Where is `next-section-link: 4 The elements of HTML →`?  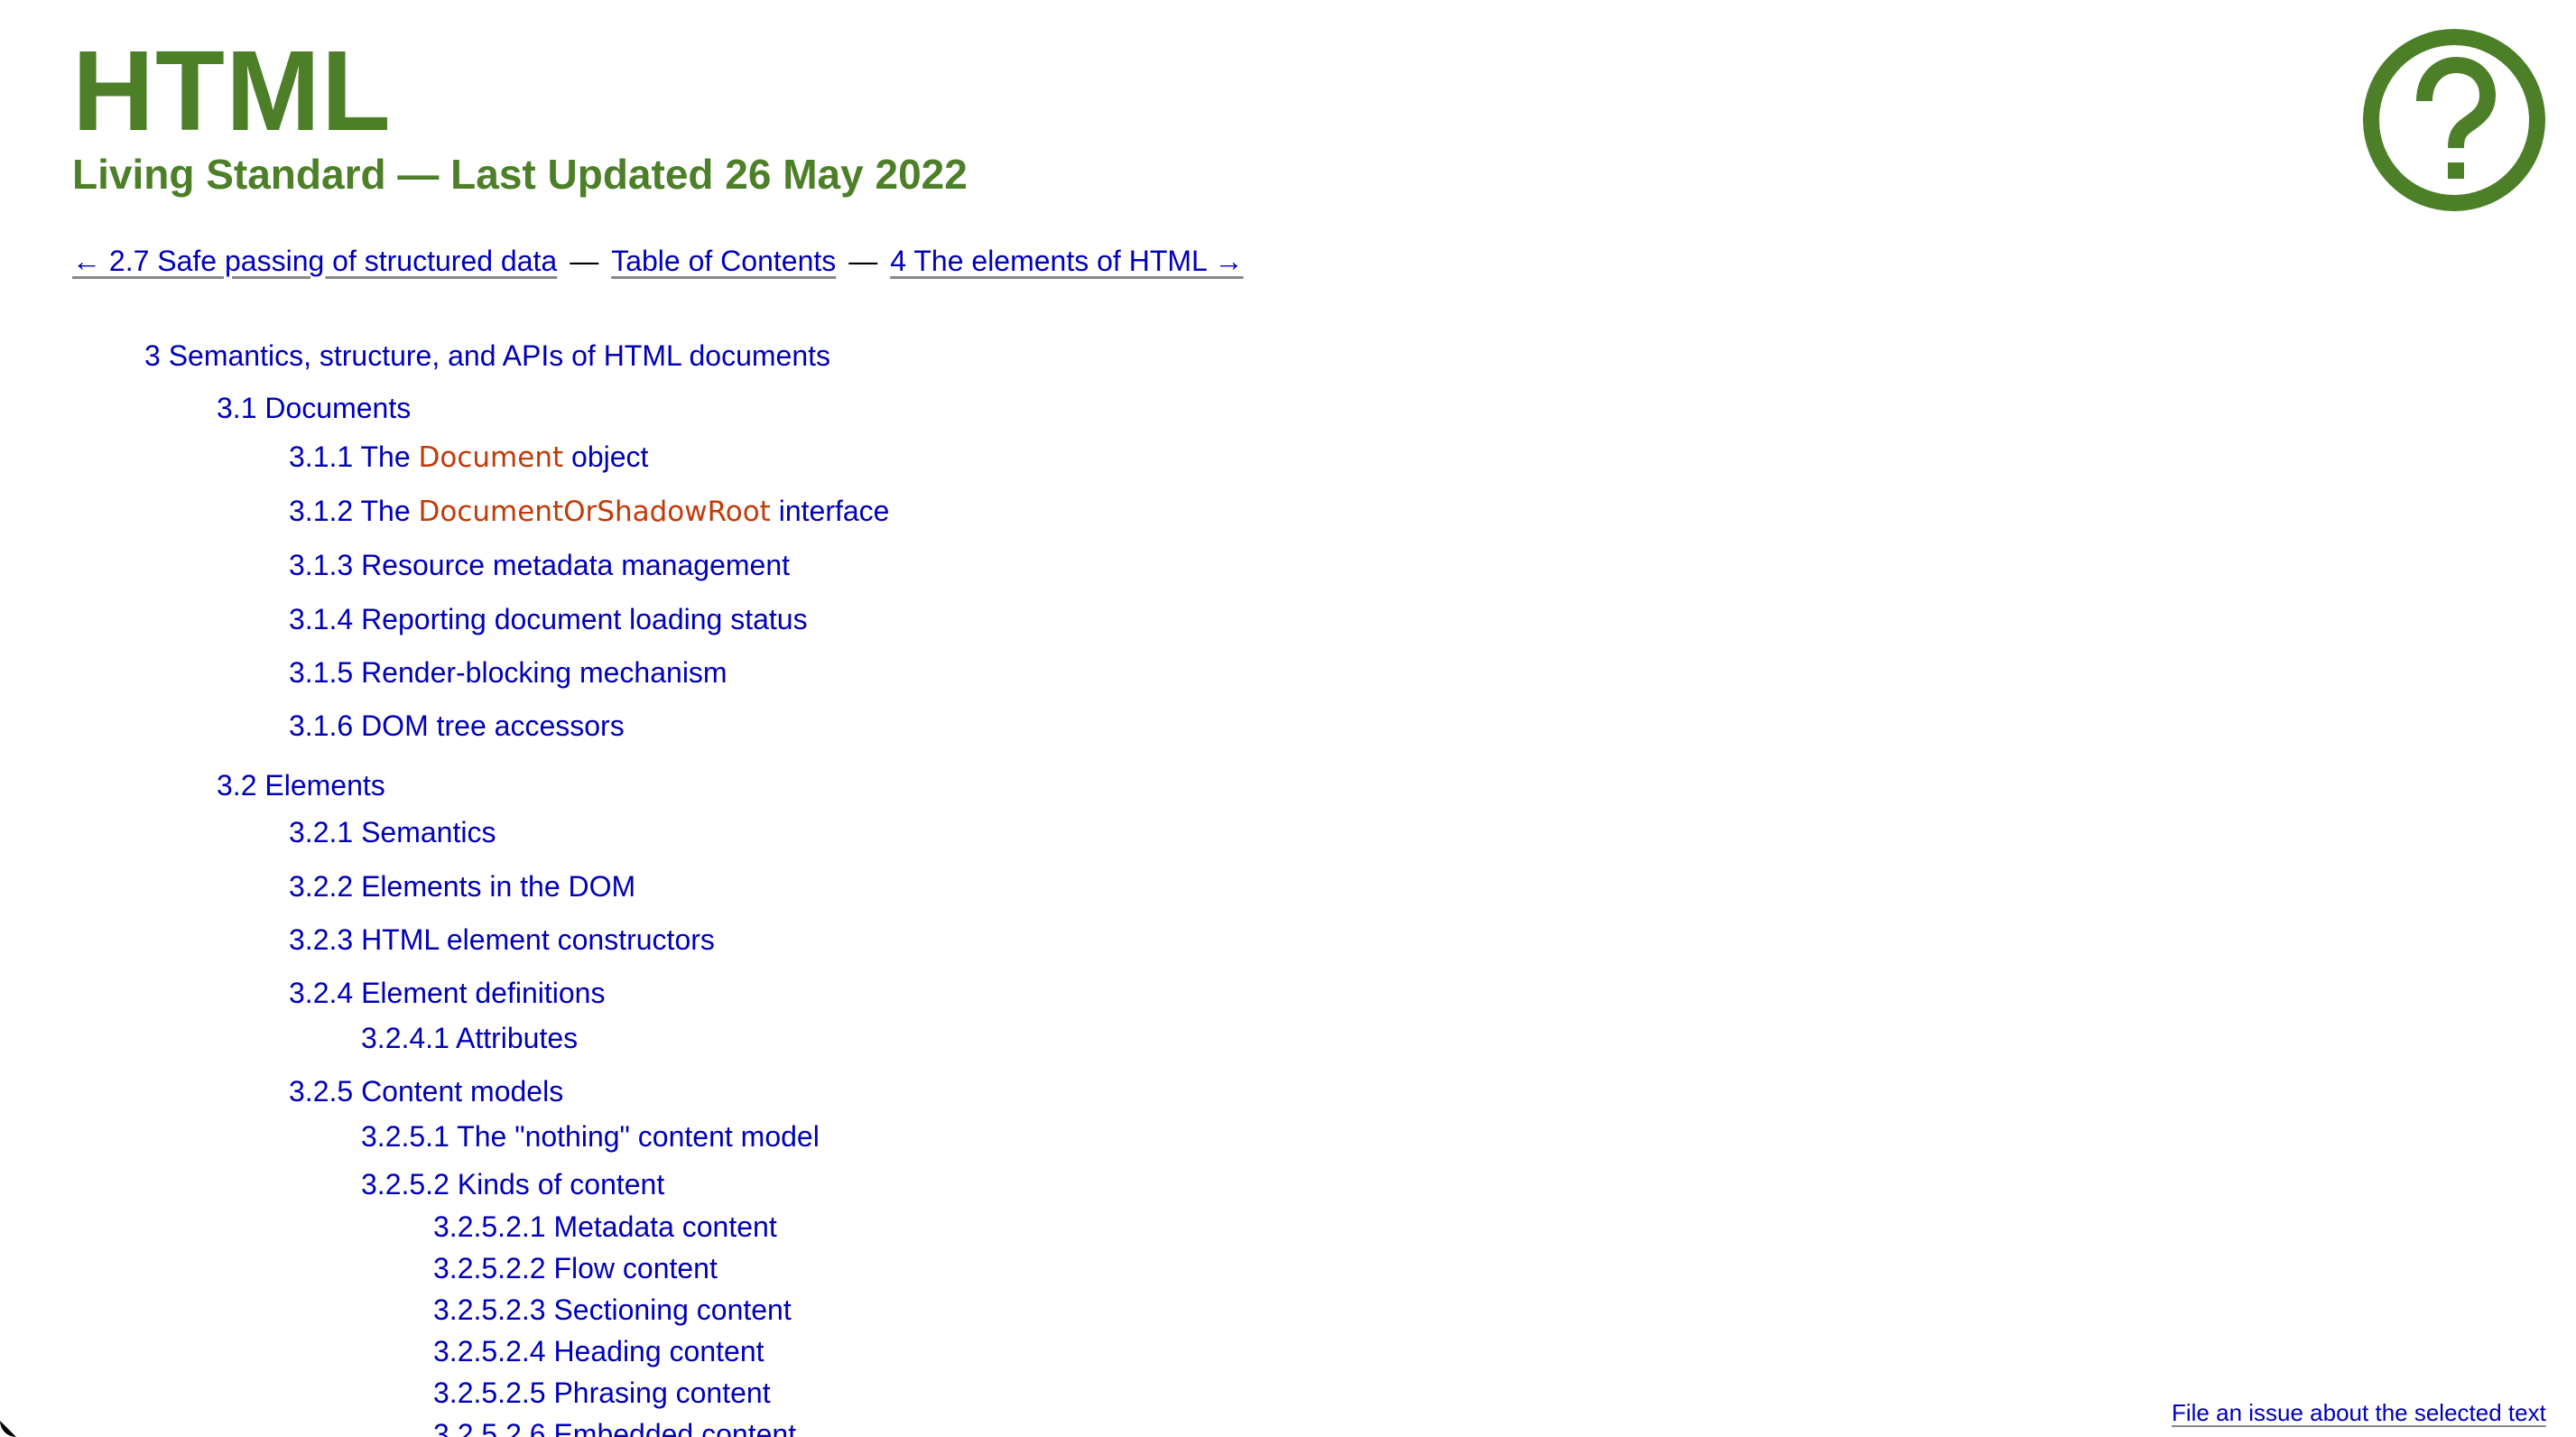 next-section-link: 4 The elements of HTML → is located at coordinates (1066, 261).